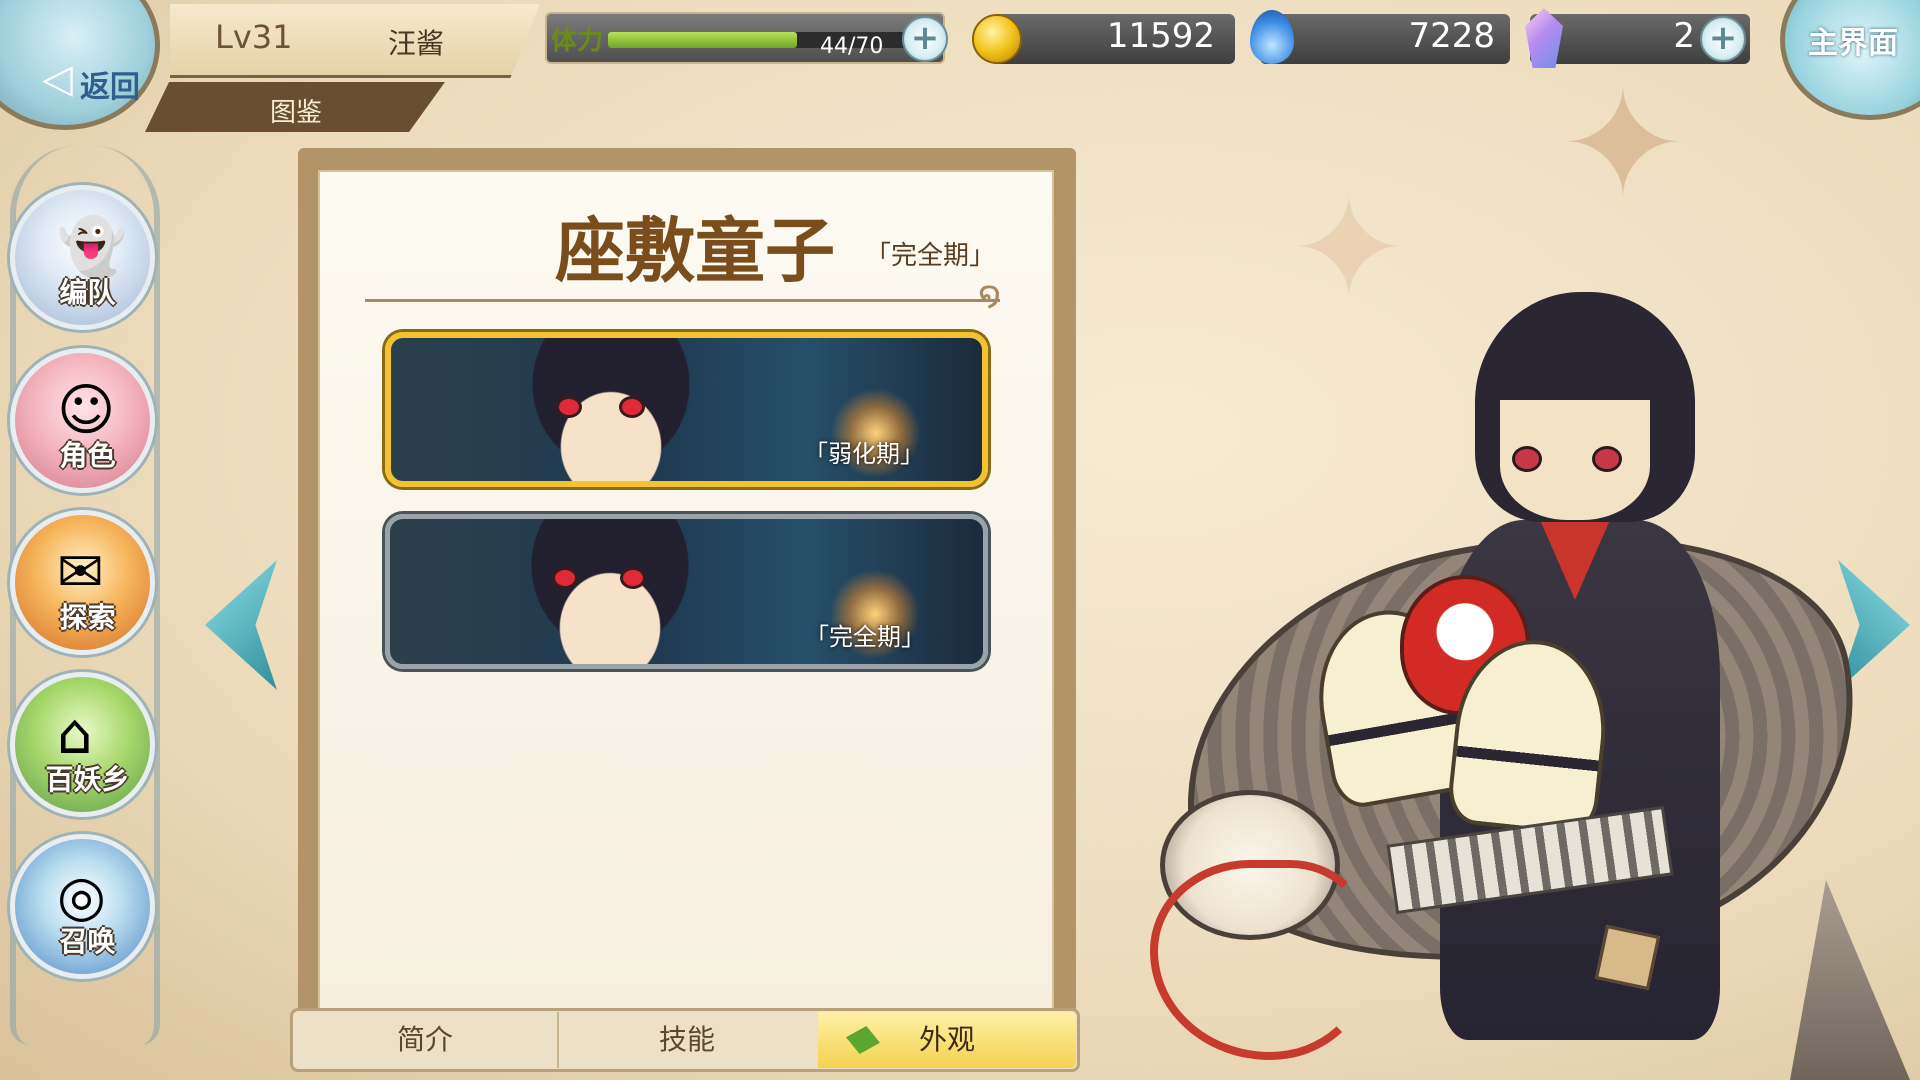 The image size is (1920, 1080). What do you see at coordinates (997, 39) in the screenshot?
I see `gold-coin-icon` at bounding box center [997, 39].